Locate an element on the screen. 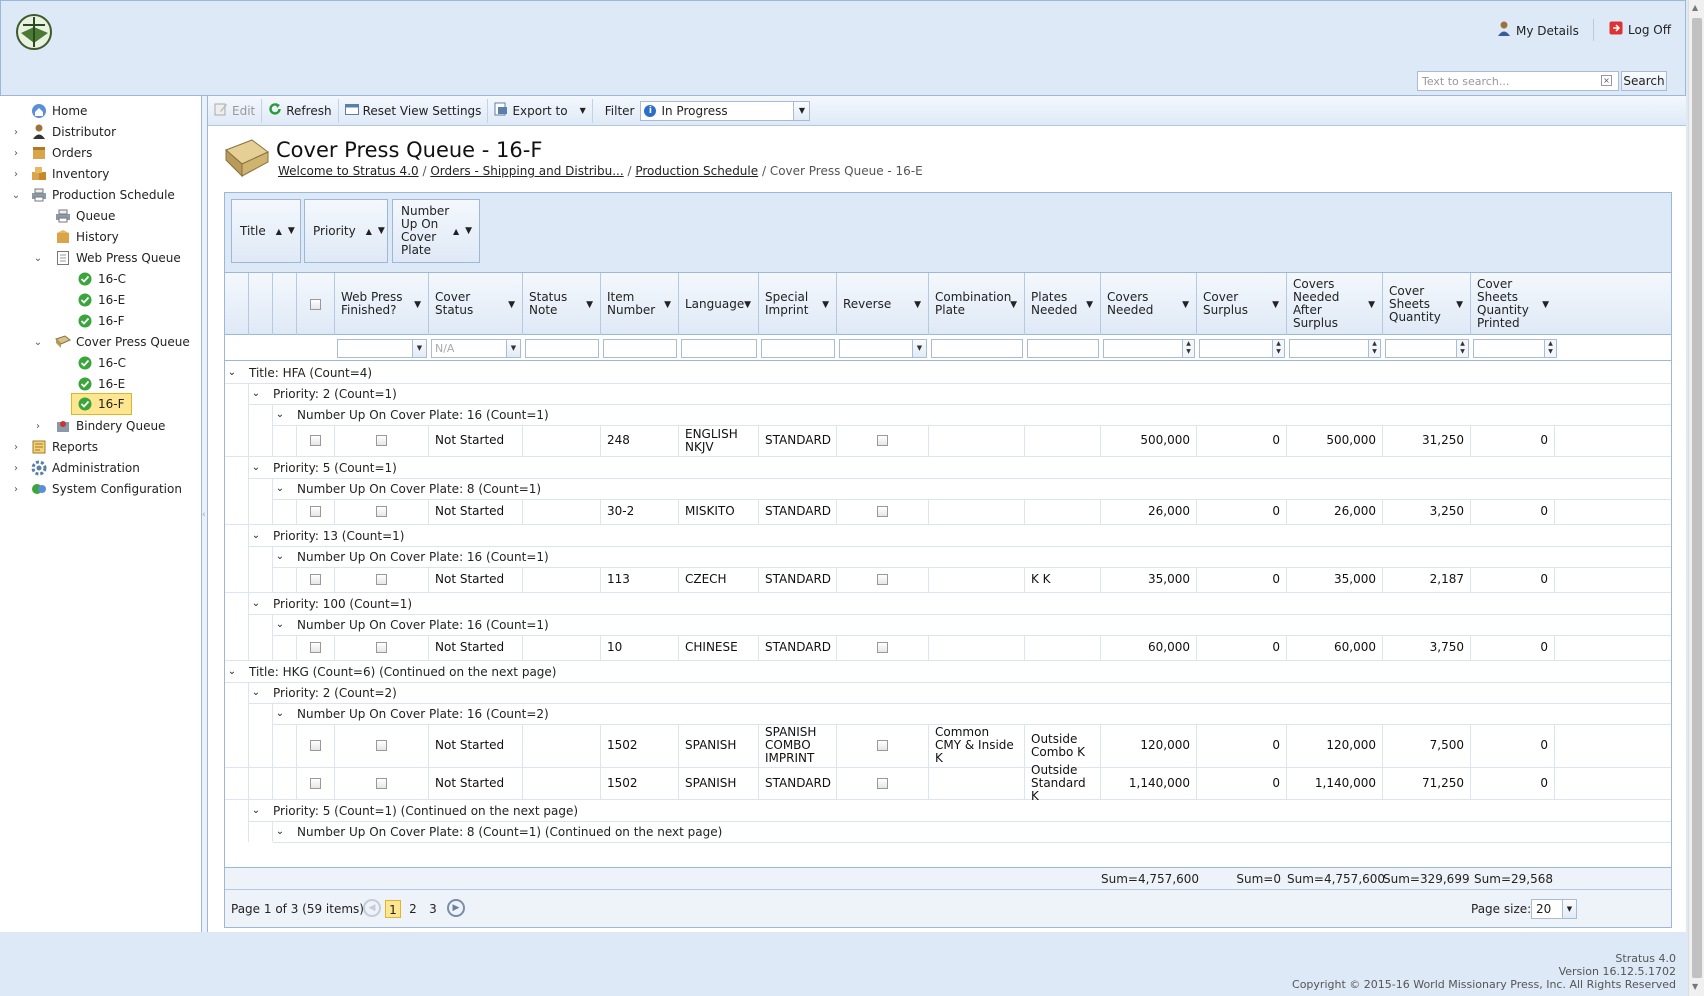 This screenshot has height=996, width=1704. sidebar-item-home: Home is located at coordinates (52, 111).